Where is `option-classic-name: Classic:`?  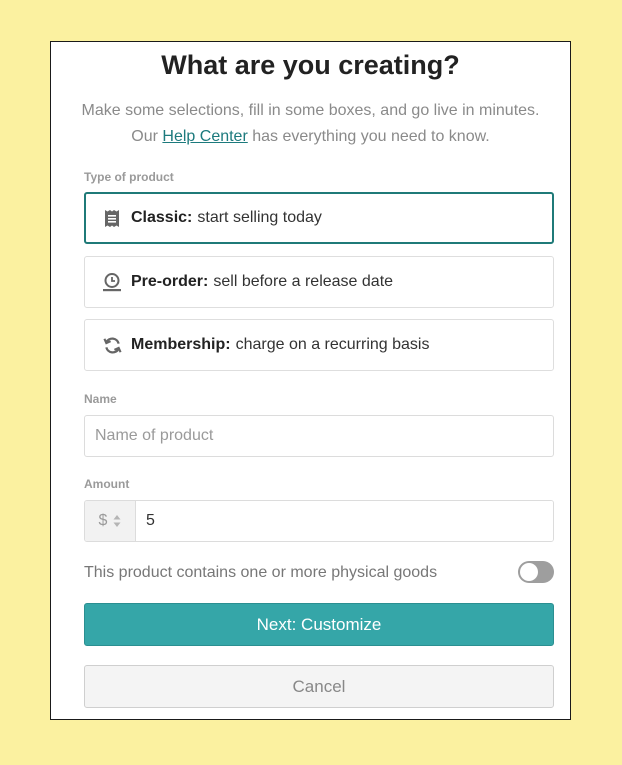
option-classic-name: Classic: is located at coordinates (162, 217).